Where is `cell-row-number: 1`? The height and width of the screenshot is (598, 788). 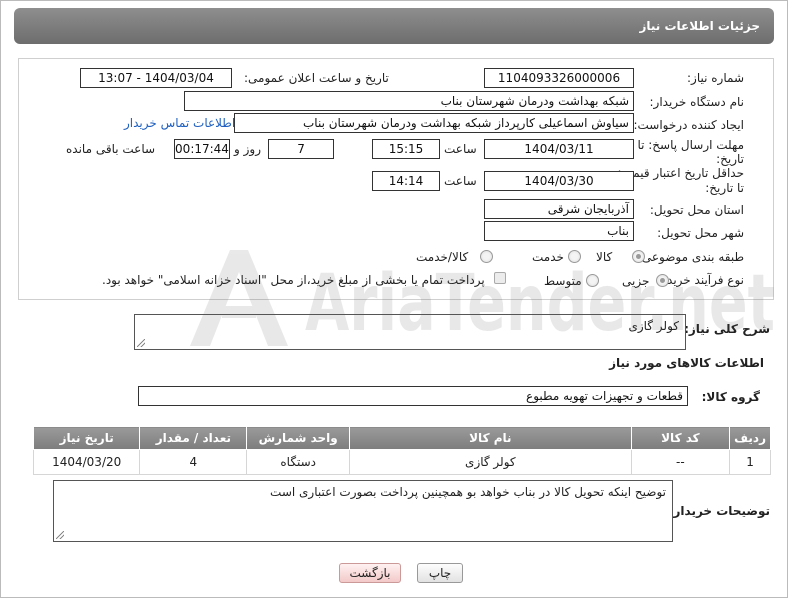
cell-row-number: 1 is located at coordinates (750, 462).